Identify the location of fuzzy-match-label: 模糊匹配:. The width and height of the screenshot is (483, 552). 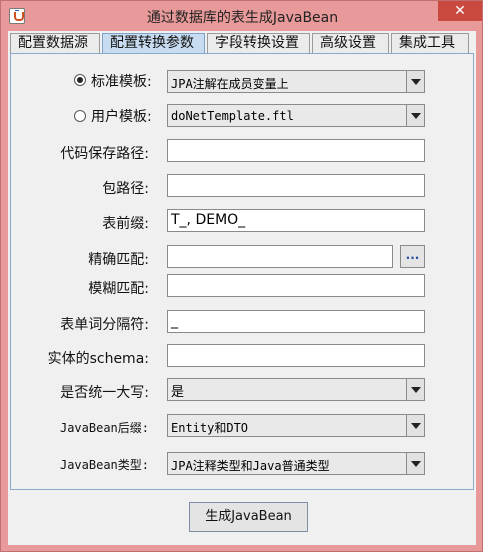
(118, 289).